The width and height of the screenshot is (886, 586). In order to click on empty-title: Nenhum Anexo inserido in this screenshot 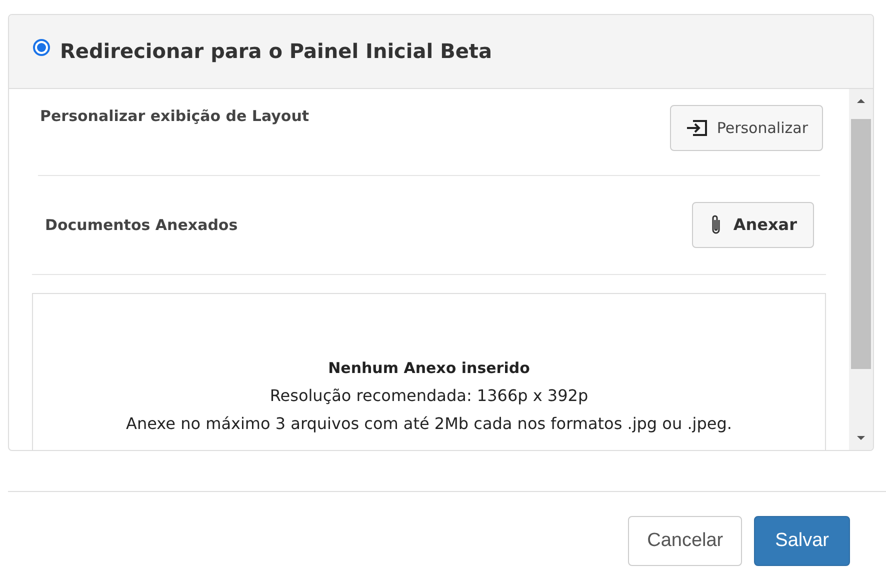, I will do `click(429, 368)`.